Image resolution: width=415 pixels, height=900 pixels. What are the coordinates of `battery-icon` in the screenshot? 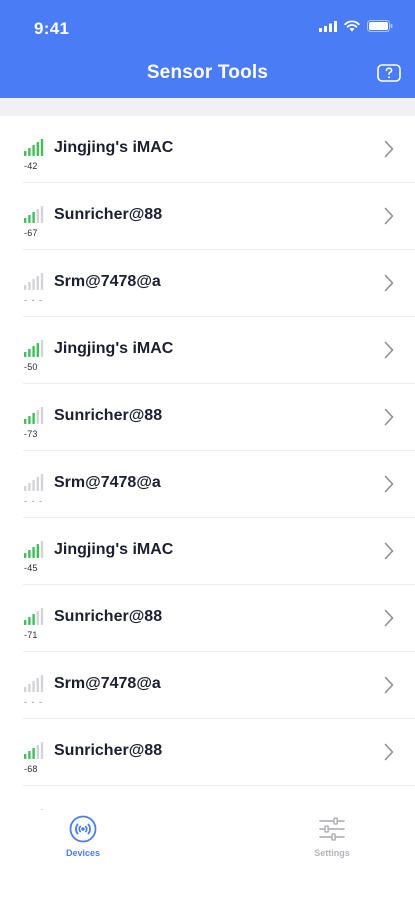 It's located at (380, 26).